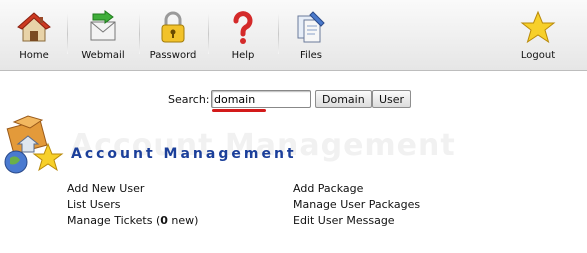 This screenshot has width=587, height=253. I want to click on toolbar-files: Files, so click(311, 37).